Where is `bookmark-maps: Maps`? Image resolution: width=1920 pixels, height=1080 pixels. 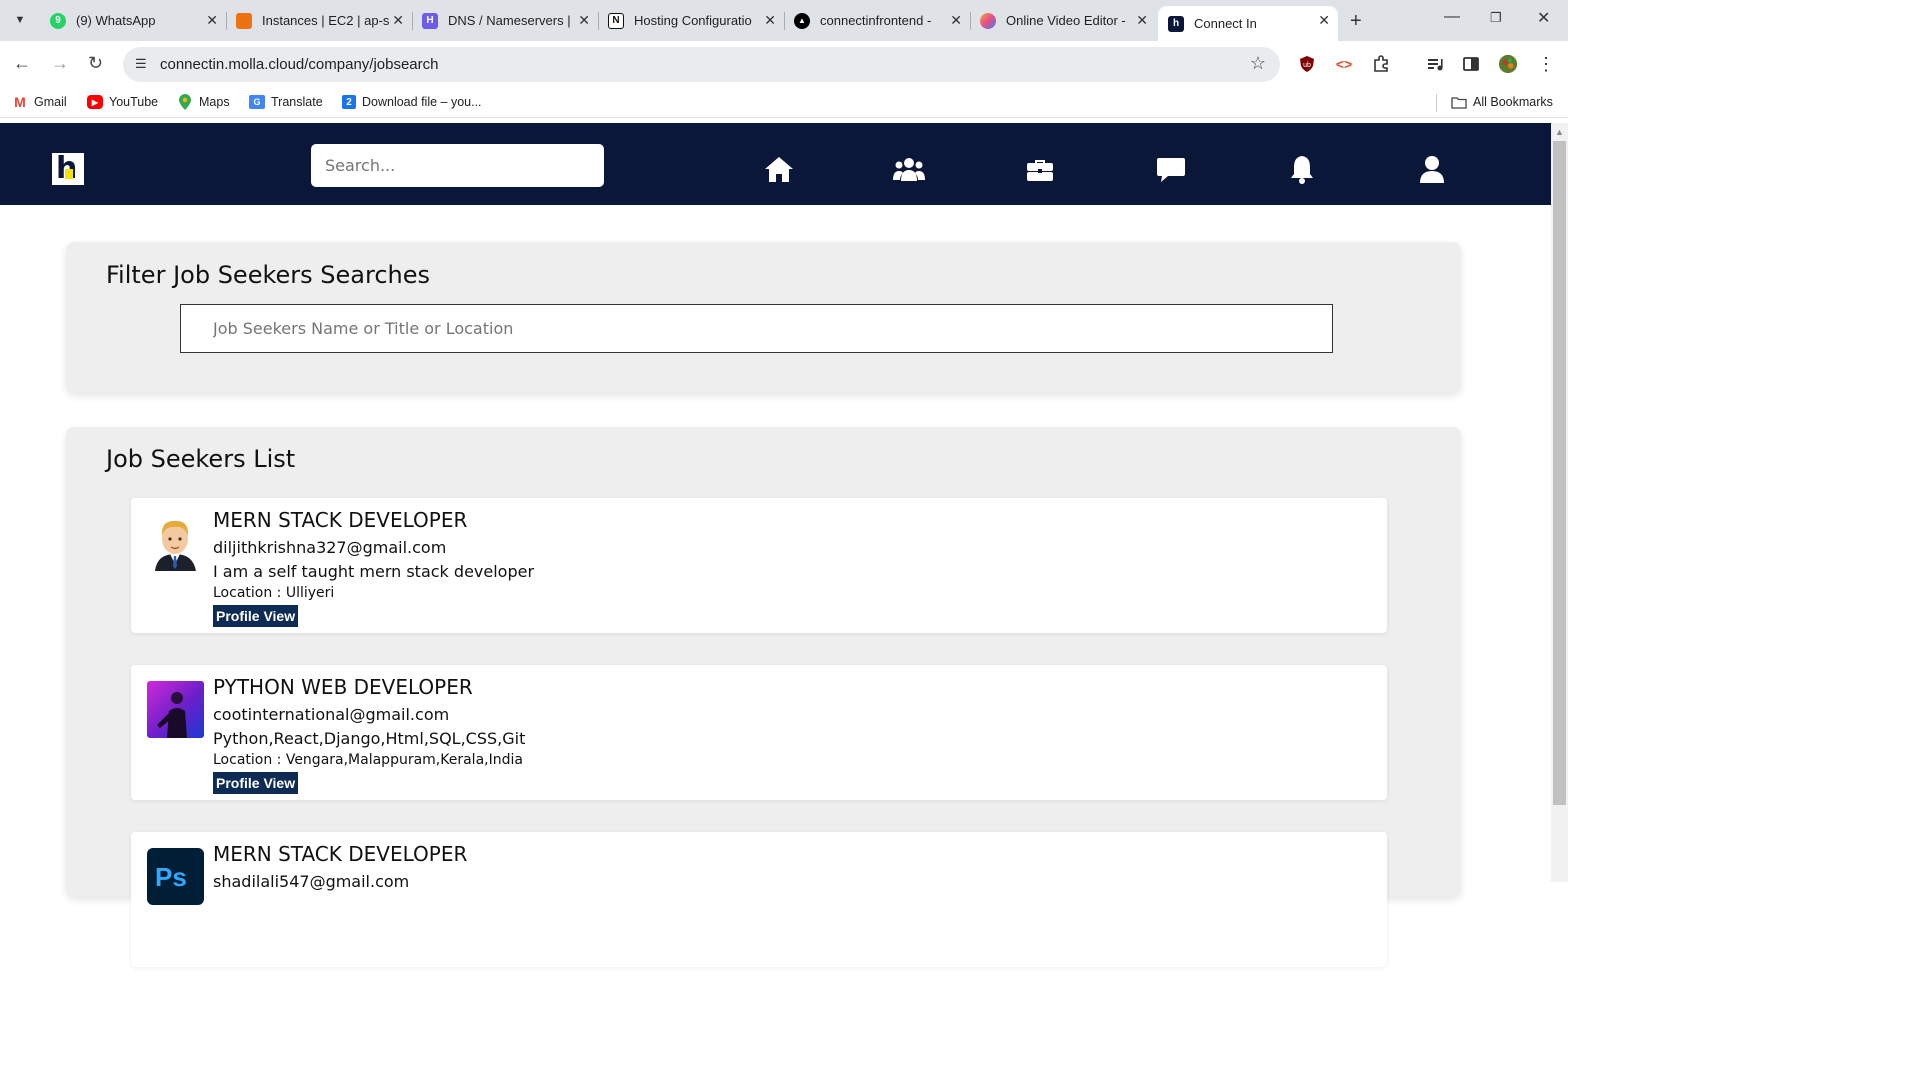 bookmark-maps: Maps is located at coordinates (203, 102).